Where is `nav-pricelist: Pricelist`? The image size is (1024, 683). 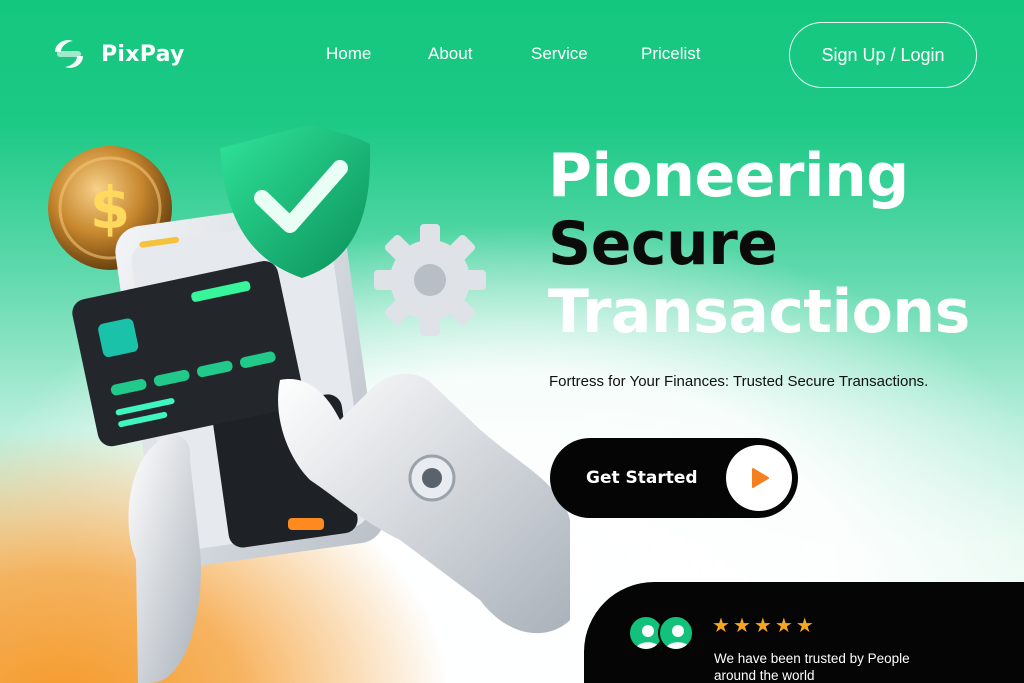 nav-pricelist: Pricelist is located at coordinates (671, 54).